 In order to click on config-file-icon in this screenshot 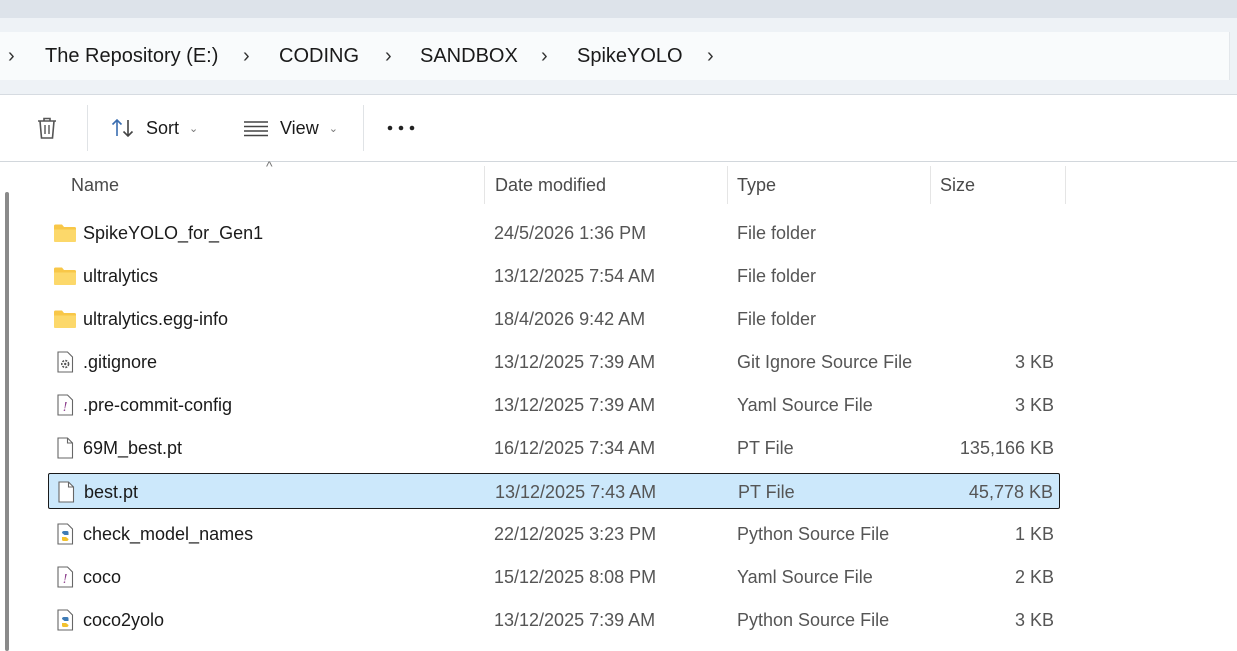, I will do `click(65, 362)`.